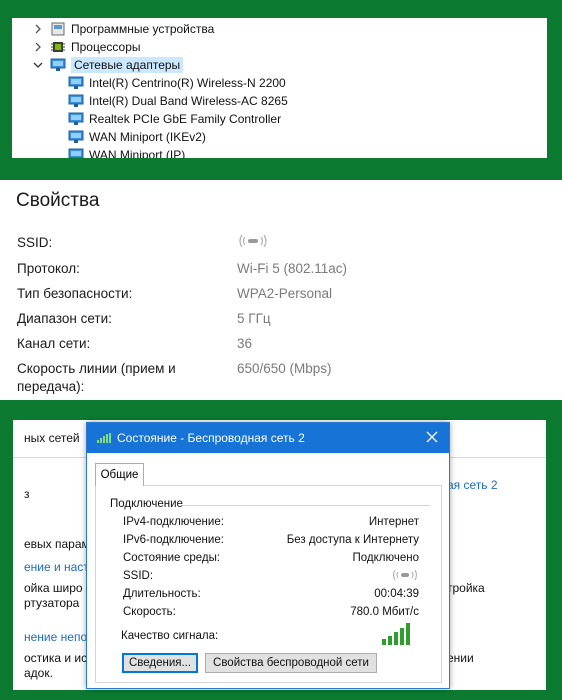 The width and height of the screenshot is (562, 700). I want to click on prop-label: Скорость линии (прием и передача):, so click(96, 377).